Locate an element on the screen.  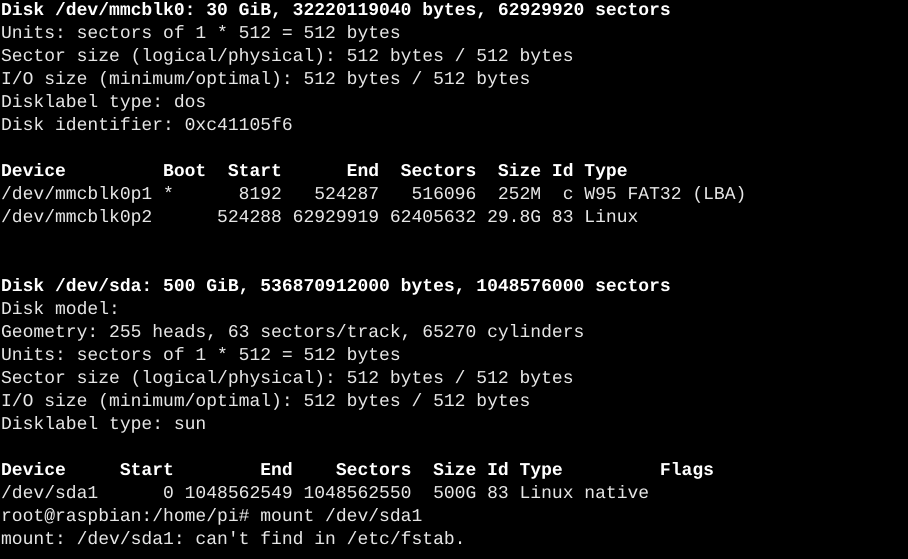
terminal-line: Geometry: 255 heads, 63 sectors/track, 65270 cylinders is located at coordinates (292, 333).